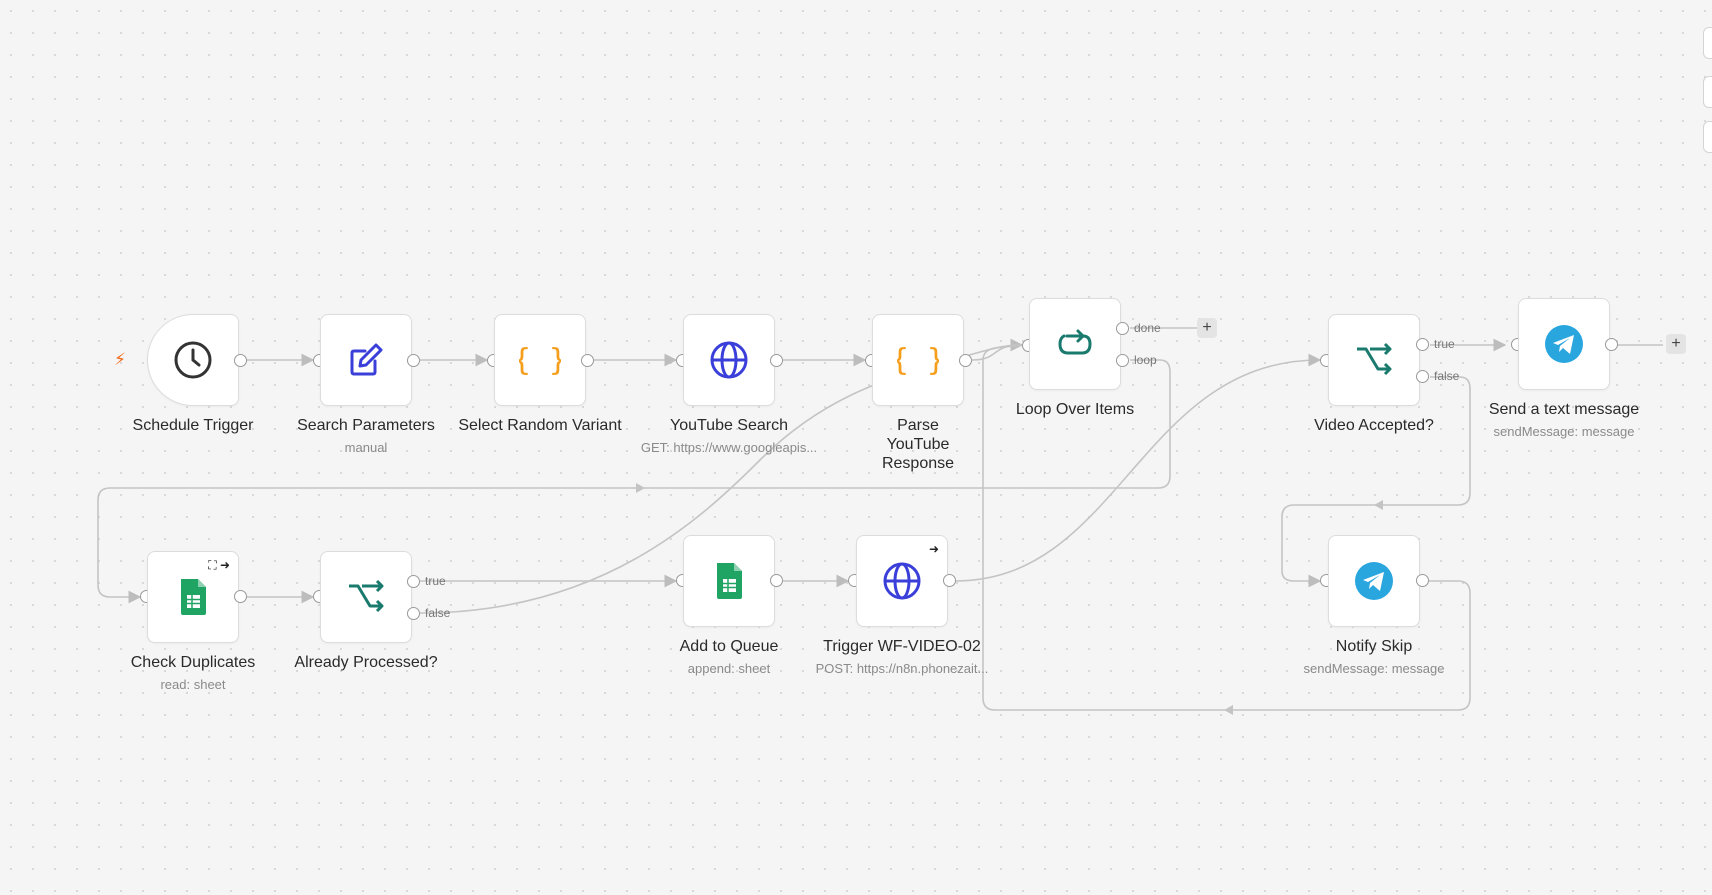 This screenshot has width=1712, height=895. Describe the element at coordinates (366, 662) in the screenshot. I see `node-label: Already Processed?` at that location.